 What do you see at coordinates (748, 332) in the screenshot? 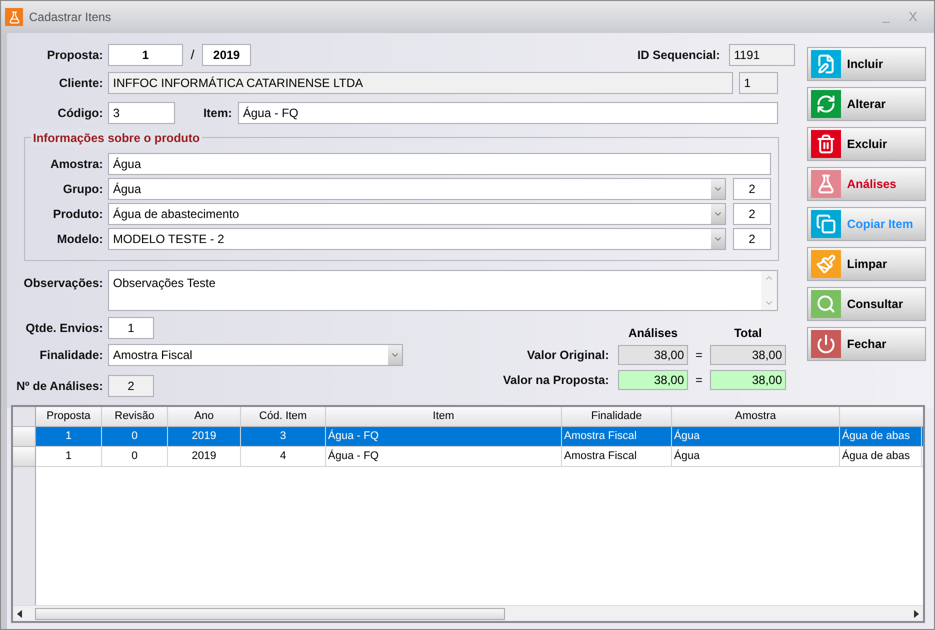
I see `column-heading: Total` at bounding box center [748, 332].